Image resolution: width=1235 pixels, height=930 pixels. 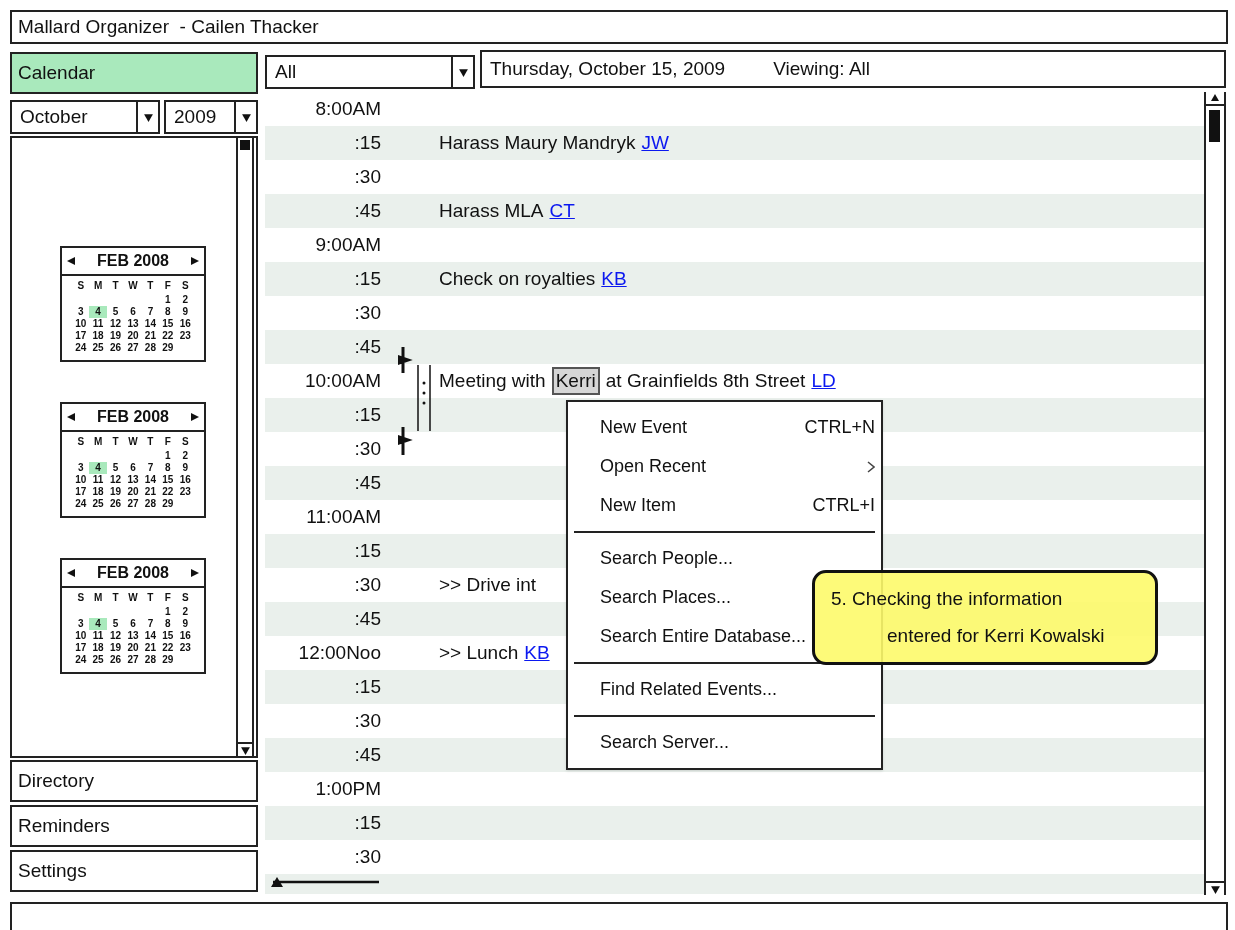 I want to click on slider-drawing, so click(x=325, y=882).